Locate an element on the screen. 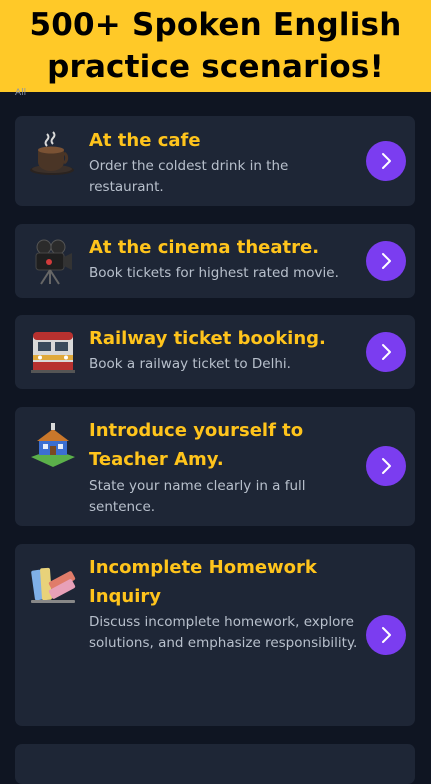 The height and width of the screenshot is (784, 431). scenario-description: Book tickets for highest rated movie. is located at coordinates (214, 273).